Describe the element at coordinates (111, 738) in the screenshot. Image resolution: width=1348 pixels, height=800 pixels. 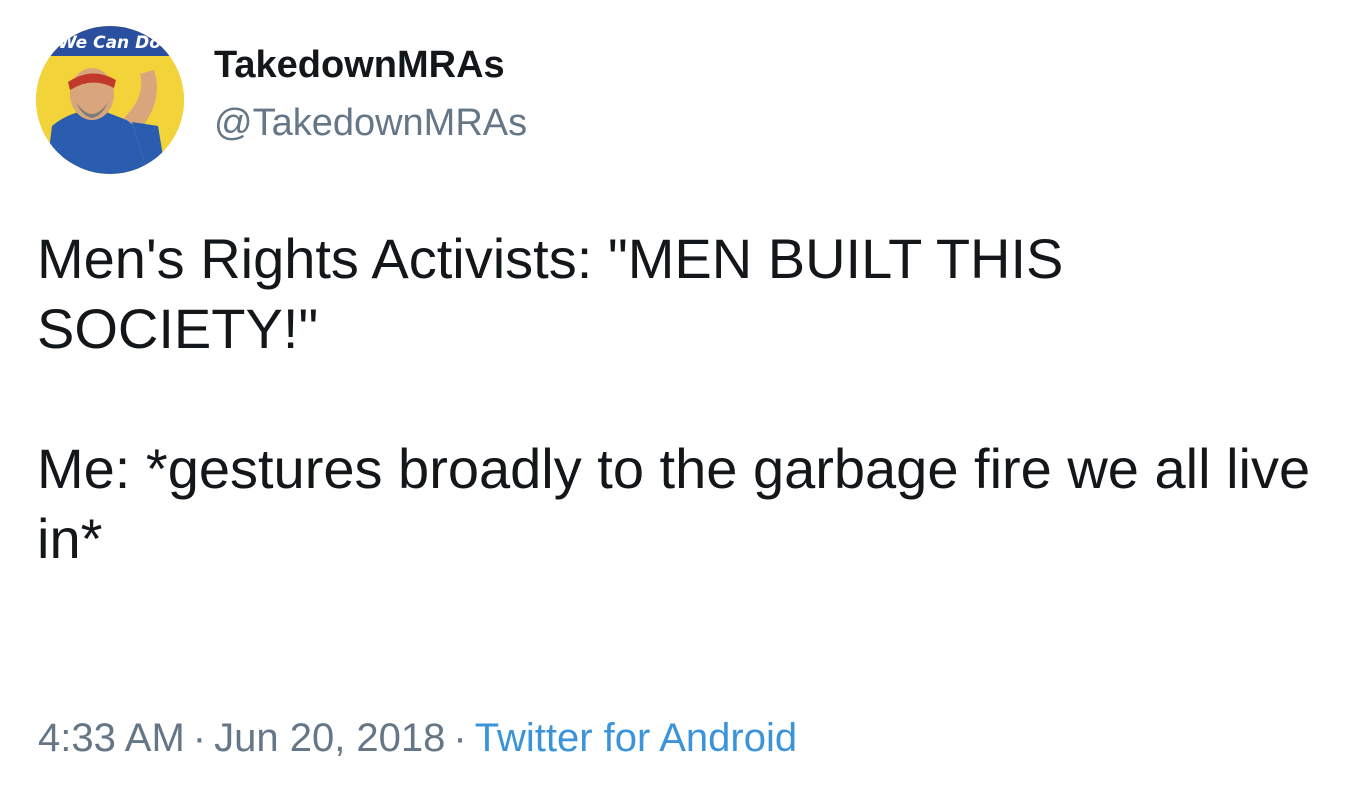
I see `tweet-time: 4:33 AM` at that location.